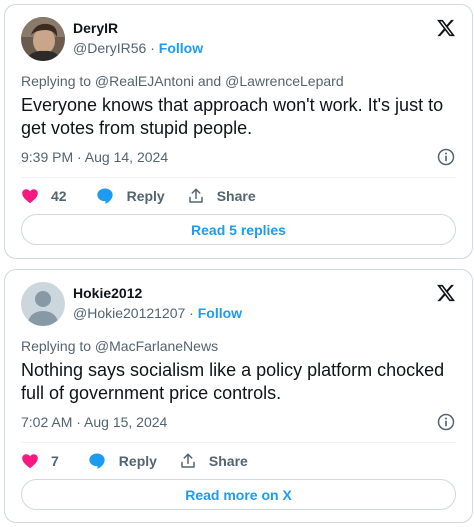 This screenshot has height=527, width=474. I want to click on timestamp: 7:02 AM · Aug 15, 2024, so click(94, 422).